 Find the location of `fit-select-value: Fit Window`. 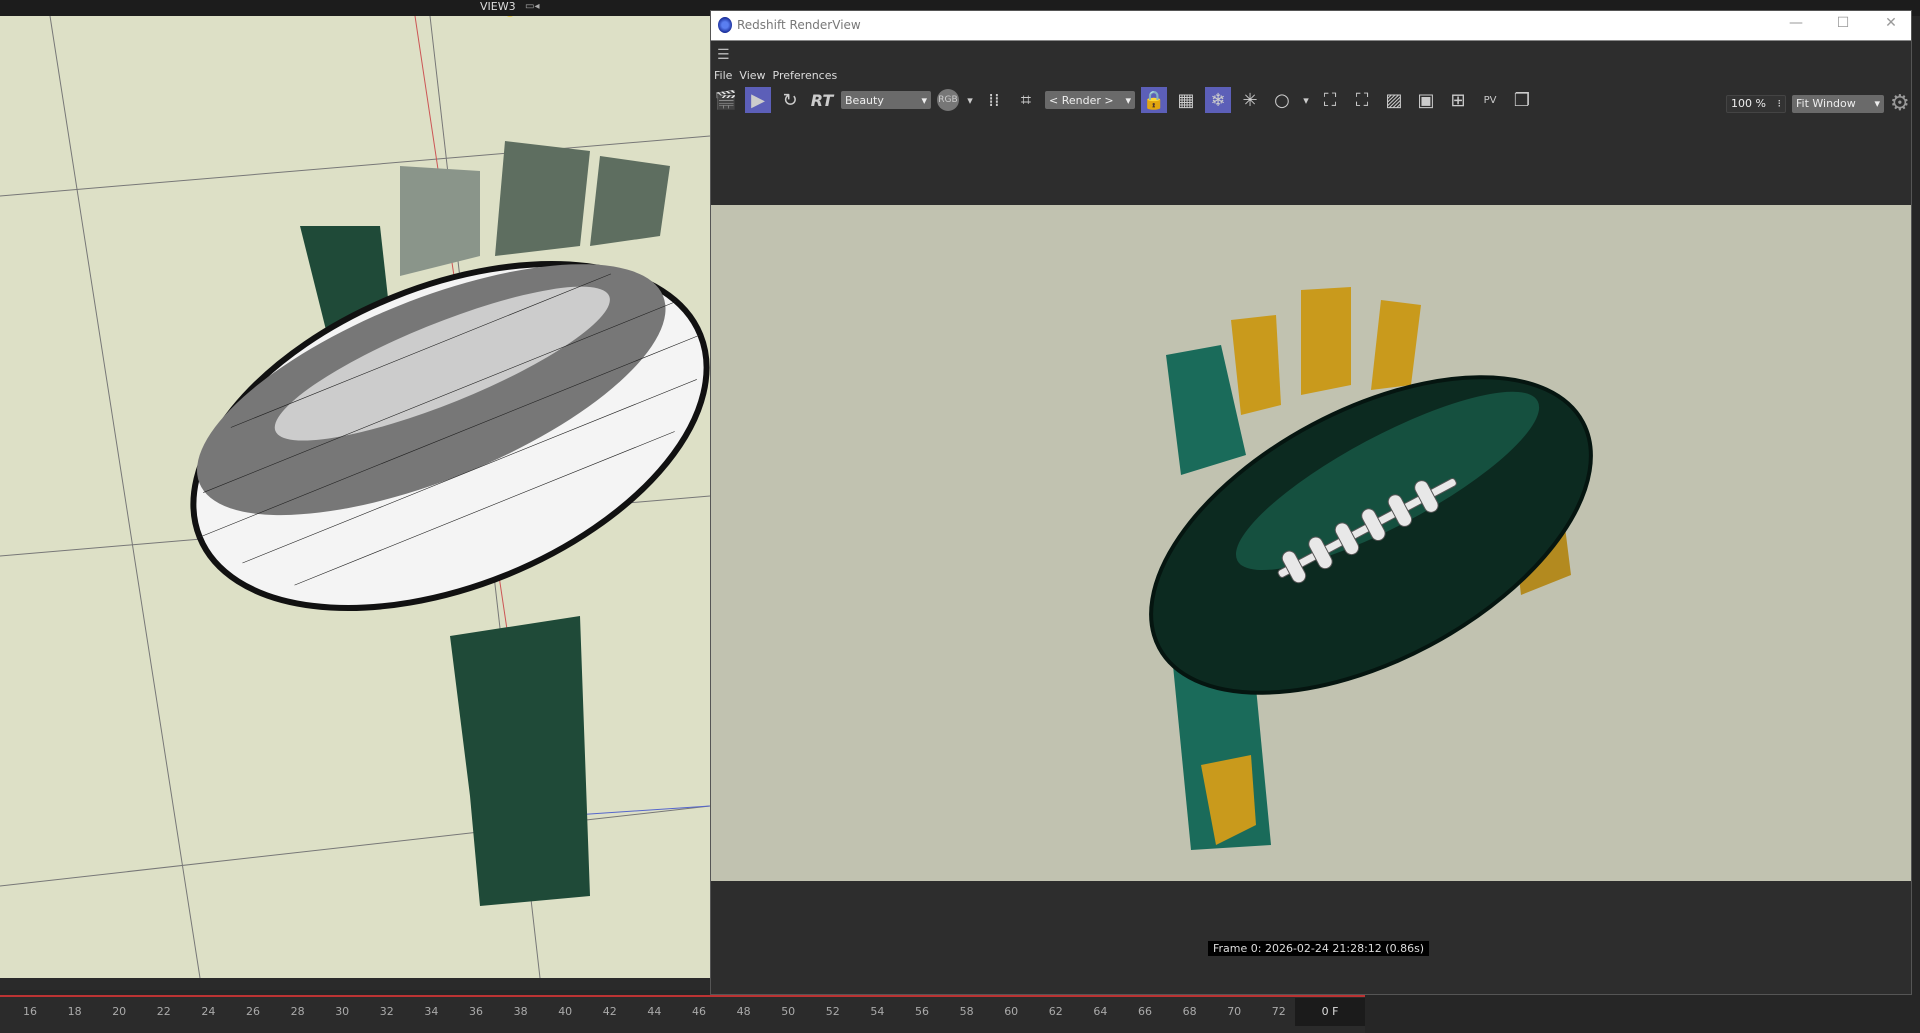

fit-select-value: Fit Window is located at coordinates (1826, 103).